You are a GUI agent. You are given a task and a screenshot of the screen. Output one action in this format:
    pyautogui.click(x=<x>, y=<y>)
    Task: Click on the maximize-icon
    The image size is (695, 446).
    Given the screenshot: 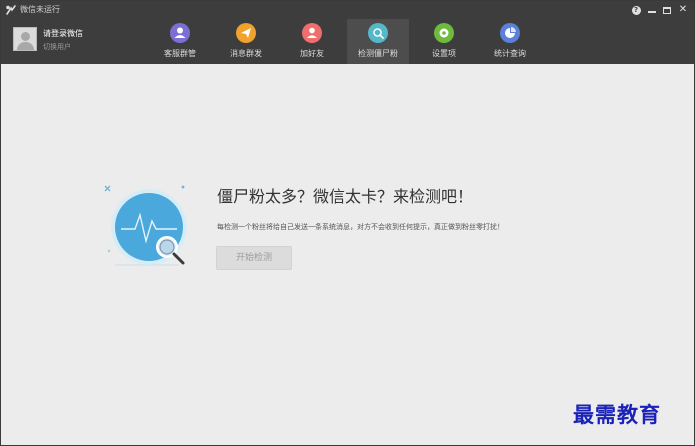 What is the action you would take?
    pyautogui.click(x=667, y=10)
    